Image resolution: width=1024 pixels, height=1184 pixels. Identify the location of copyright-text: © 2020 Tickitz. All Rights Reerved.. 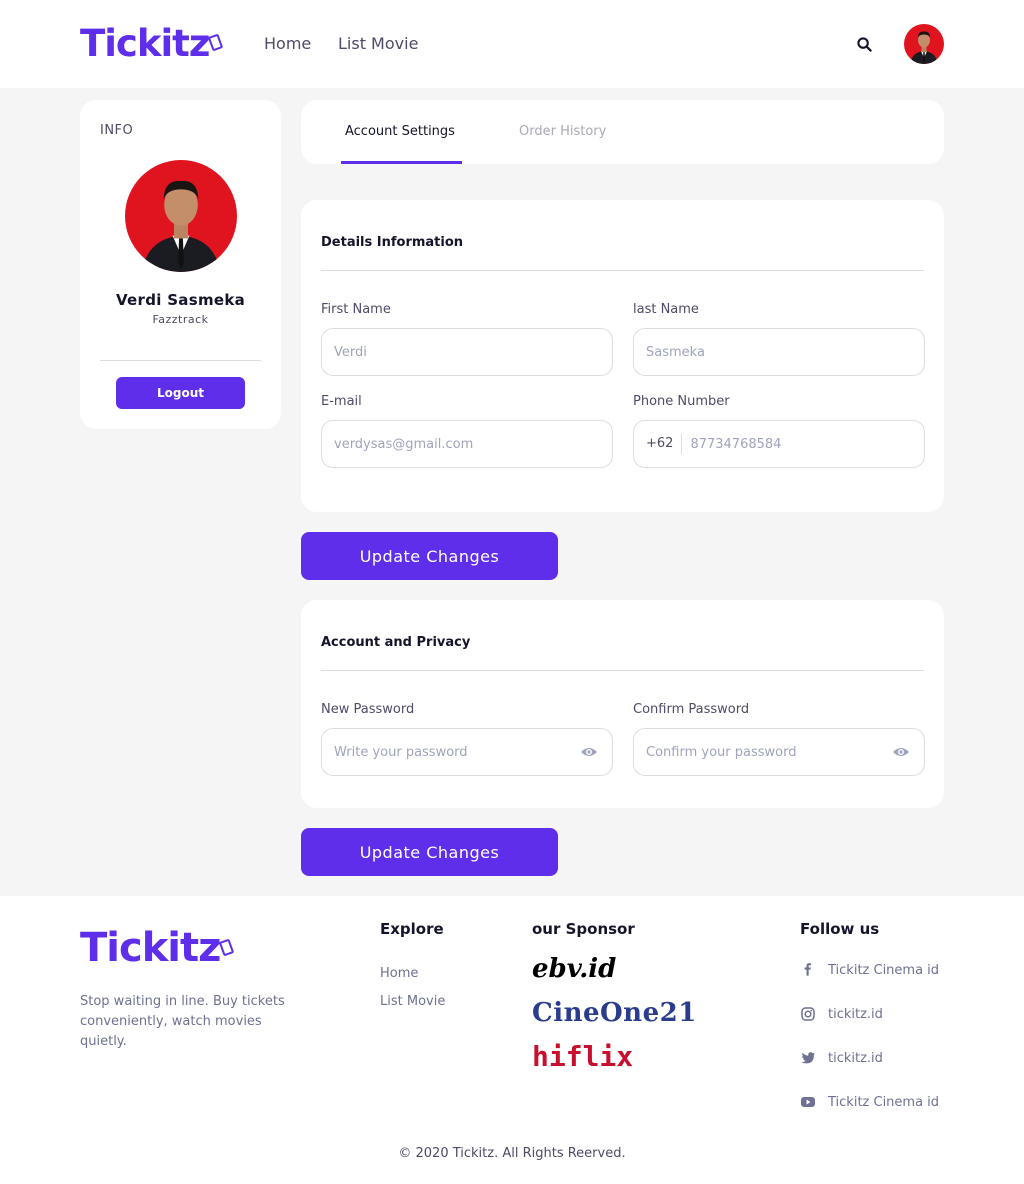
(512, 1153).